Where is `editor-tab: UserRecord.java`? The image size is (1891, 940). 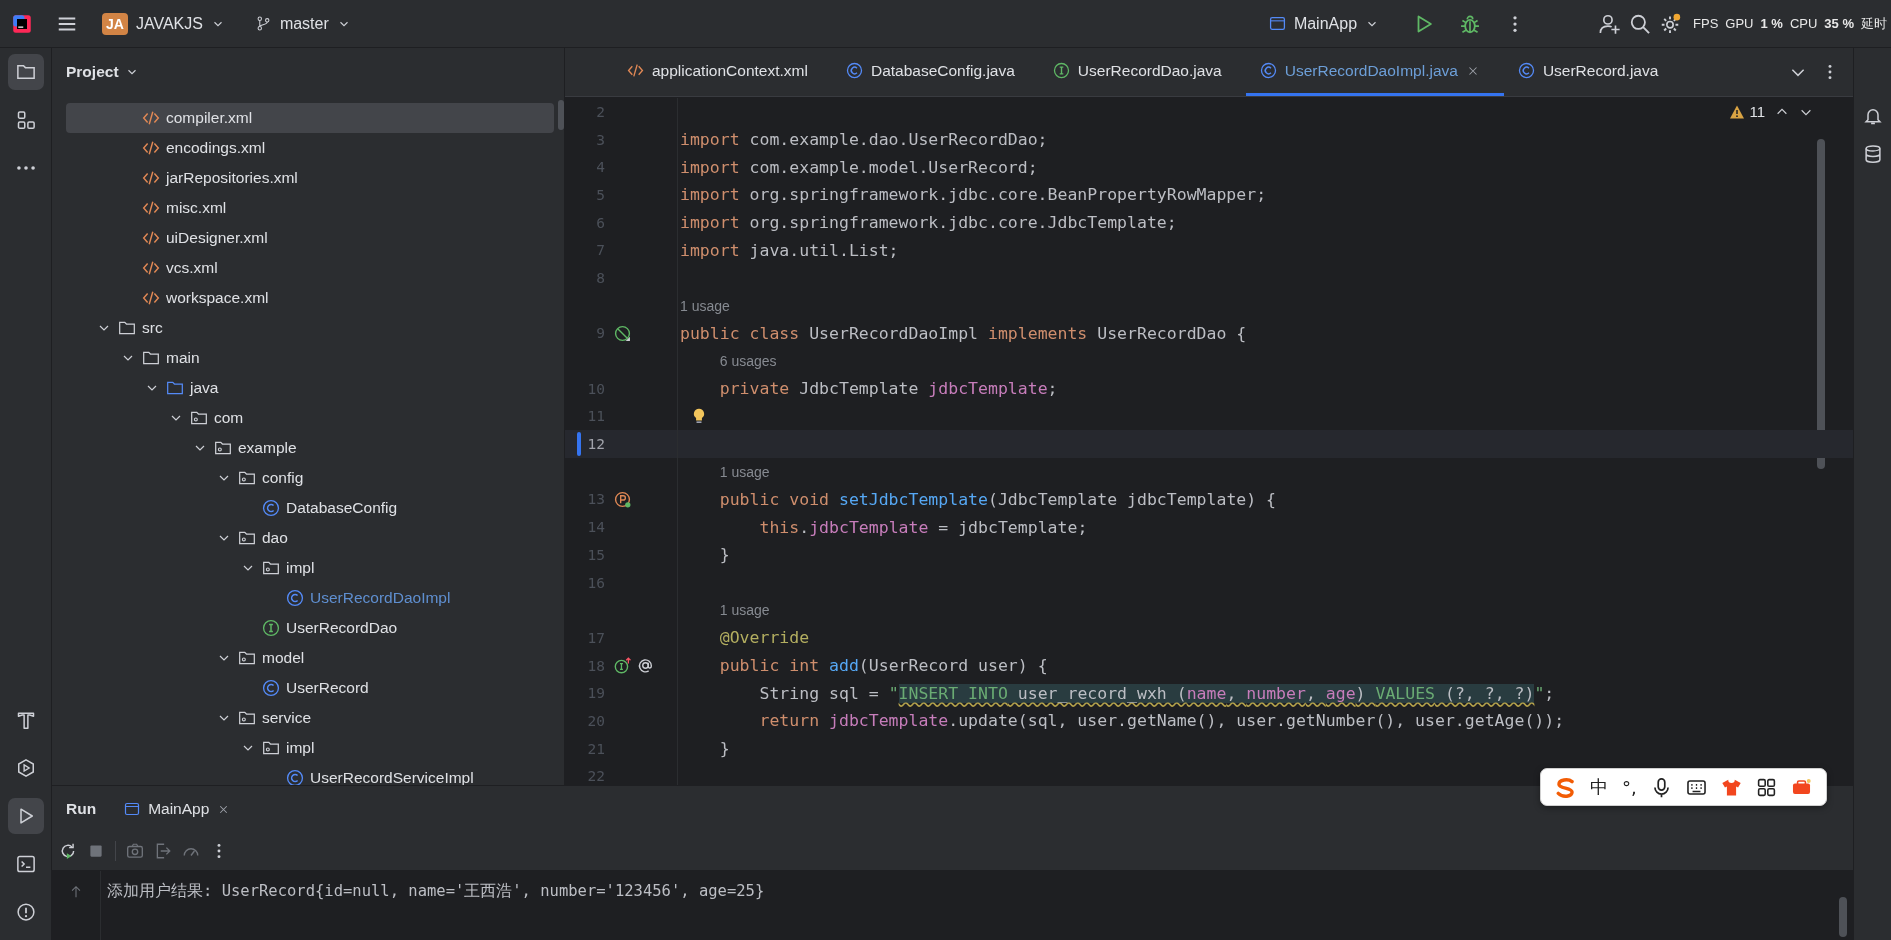
editor-tab: UserRecord.java is located at coordinates (1593, 72).